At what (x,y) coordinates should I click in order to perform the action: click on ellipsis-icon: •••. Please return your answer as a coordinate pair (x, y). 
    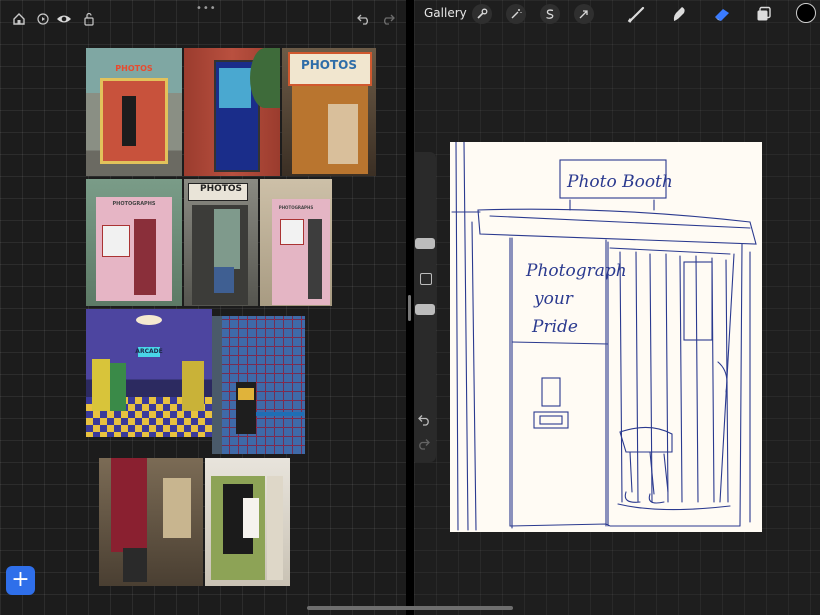
    Looking at the image, I should click on (206, 8).